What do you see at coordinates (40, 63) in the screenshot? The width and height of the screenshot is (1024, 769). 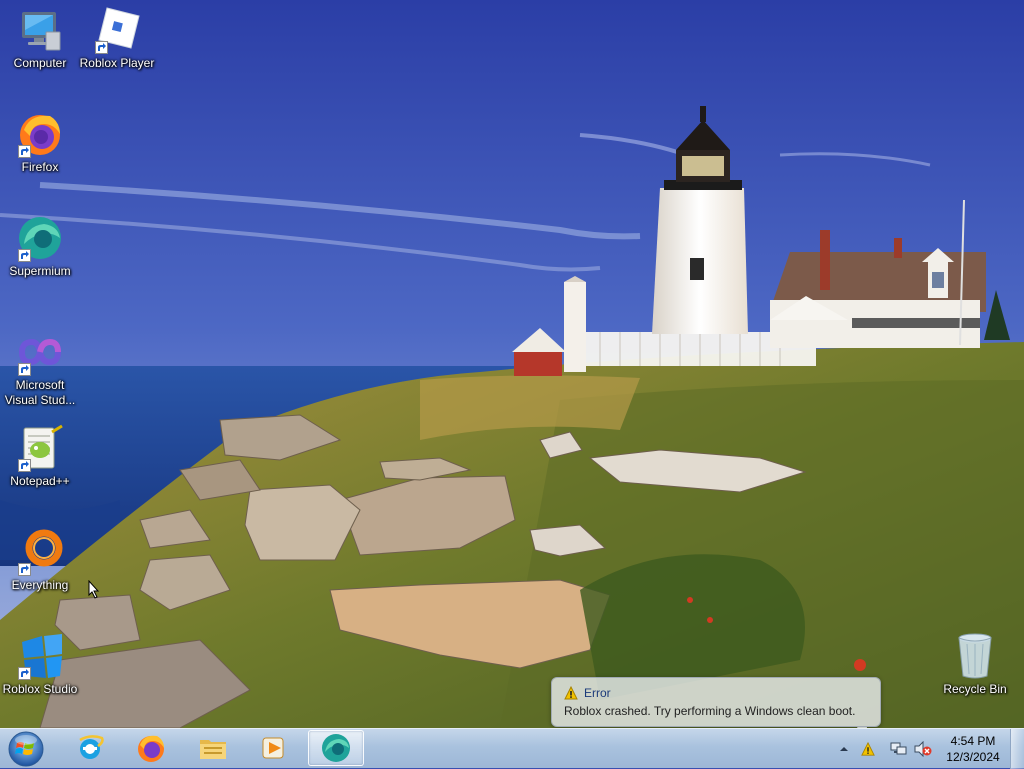 I see `desktop-icon-label: Computer` at bounding box center [40, 63].